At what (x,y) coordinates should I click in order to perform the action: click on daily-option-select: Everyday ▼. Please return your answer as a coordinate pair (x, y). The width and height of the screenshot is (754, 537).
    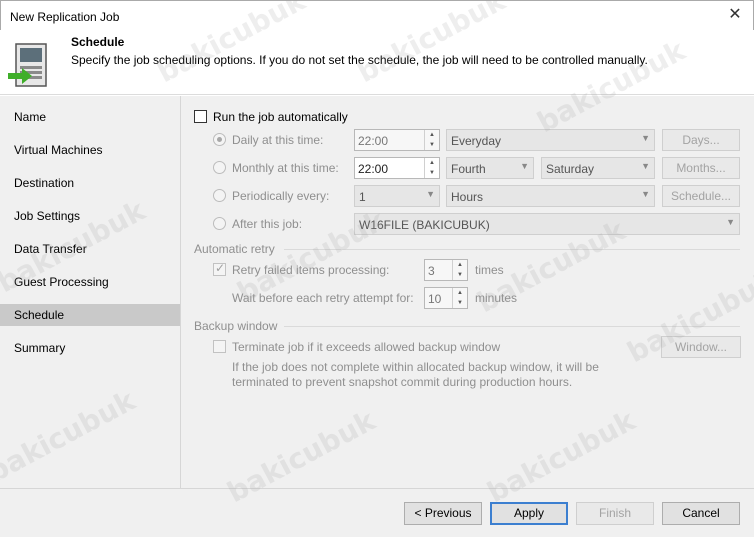
    Looking at the image, I should click on (550, 140).